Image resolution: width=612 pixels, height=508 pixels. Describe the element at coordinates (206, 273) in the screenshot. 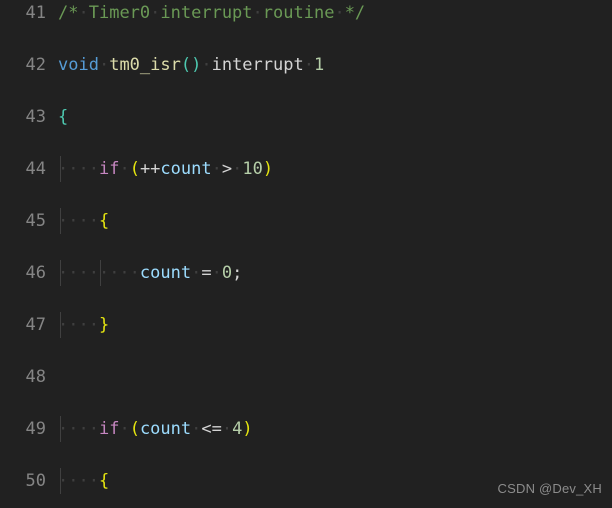

I see `code-token: =` at that location.